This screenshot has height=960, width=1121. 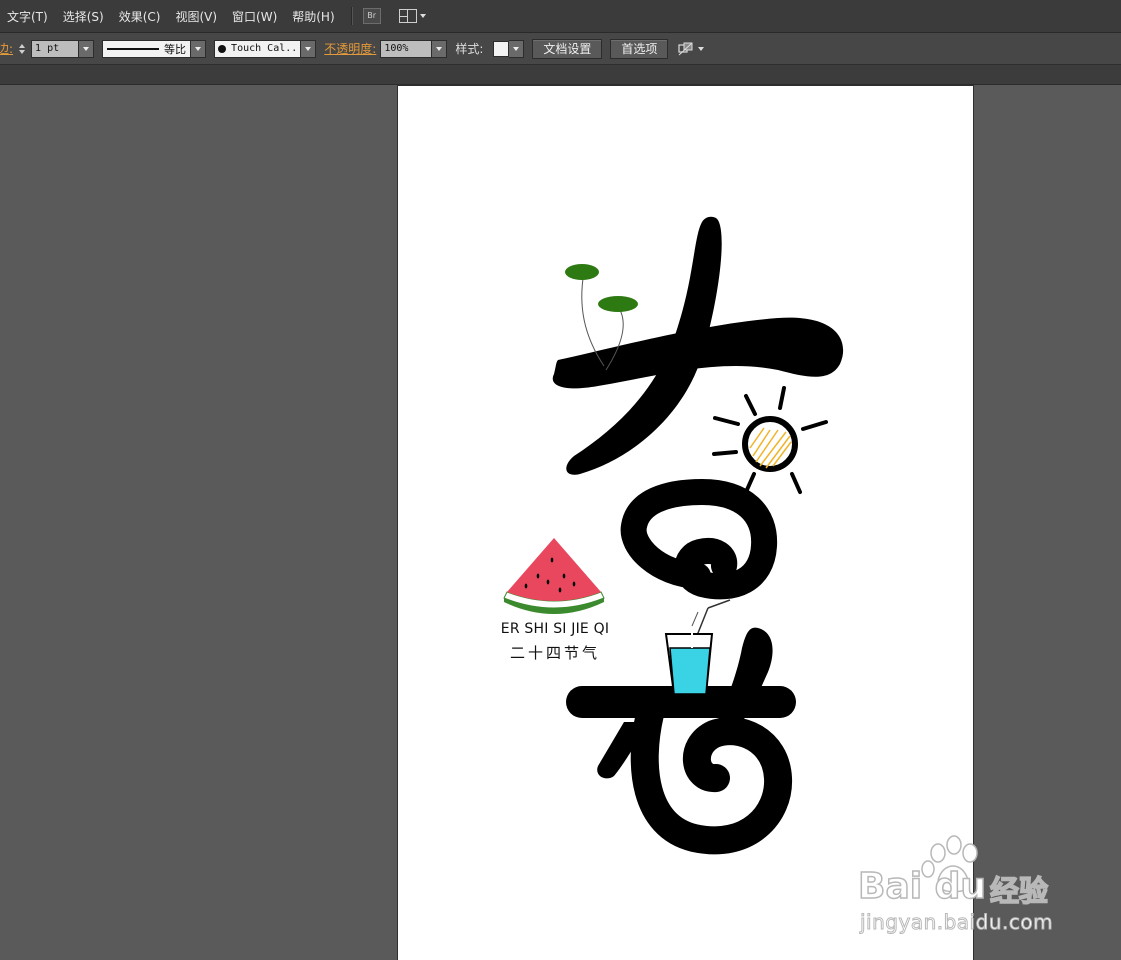 What do you see at coordinates (22, 51) in the screenshot?
I see `stepper-down-icon` at bounding box center [22, 51].